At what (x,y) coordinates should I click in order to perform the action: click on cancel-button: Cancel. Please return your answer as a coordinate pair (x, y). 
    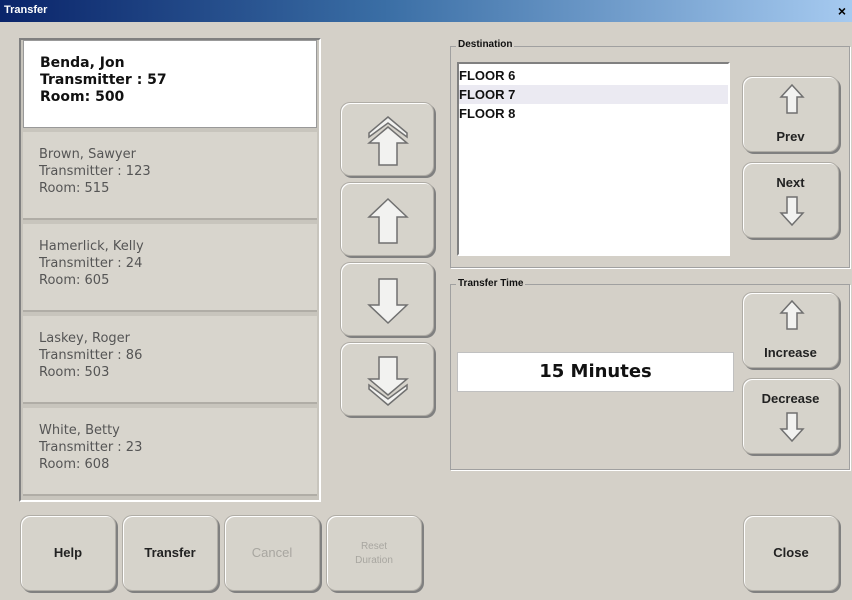
    Looking at the image, I should click on (272, 553).